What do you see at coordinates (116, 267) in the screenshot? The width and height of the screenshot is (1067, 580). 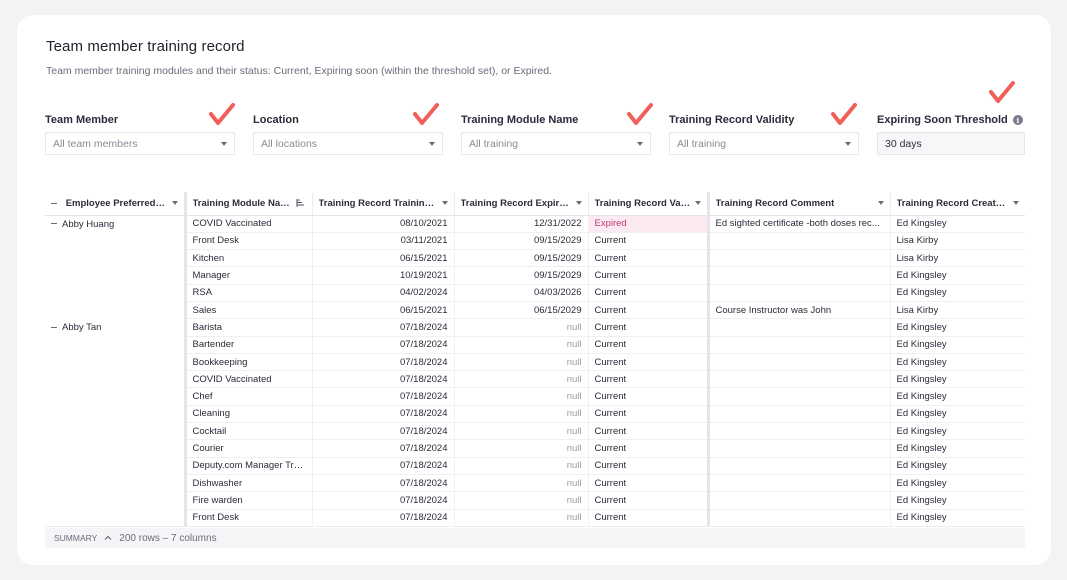 I see `group-cell: Abby Huang` at bounding box center [116, 267].